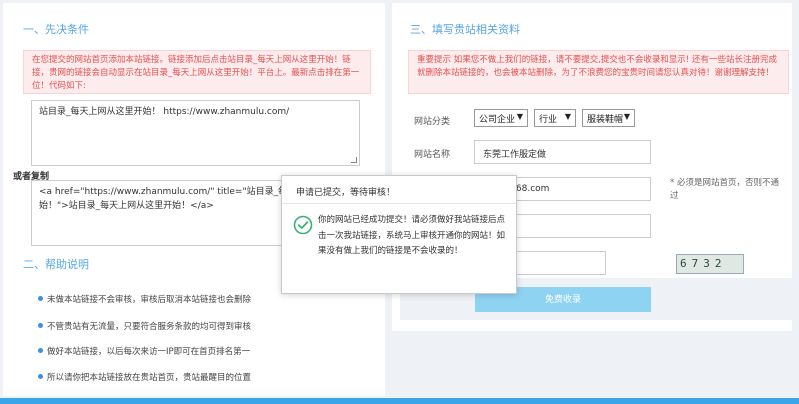 This screenshot has width=799, height=404. Describe the element at coordinates (149, 300) in the screenshot. I see `help-item: 未做本站链接不会审核，审核后取消本站链接也会删除` at that location.